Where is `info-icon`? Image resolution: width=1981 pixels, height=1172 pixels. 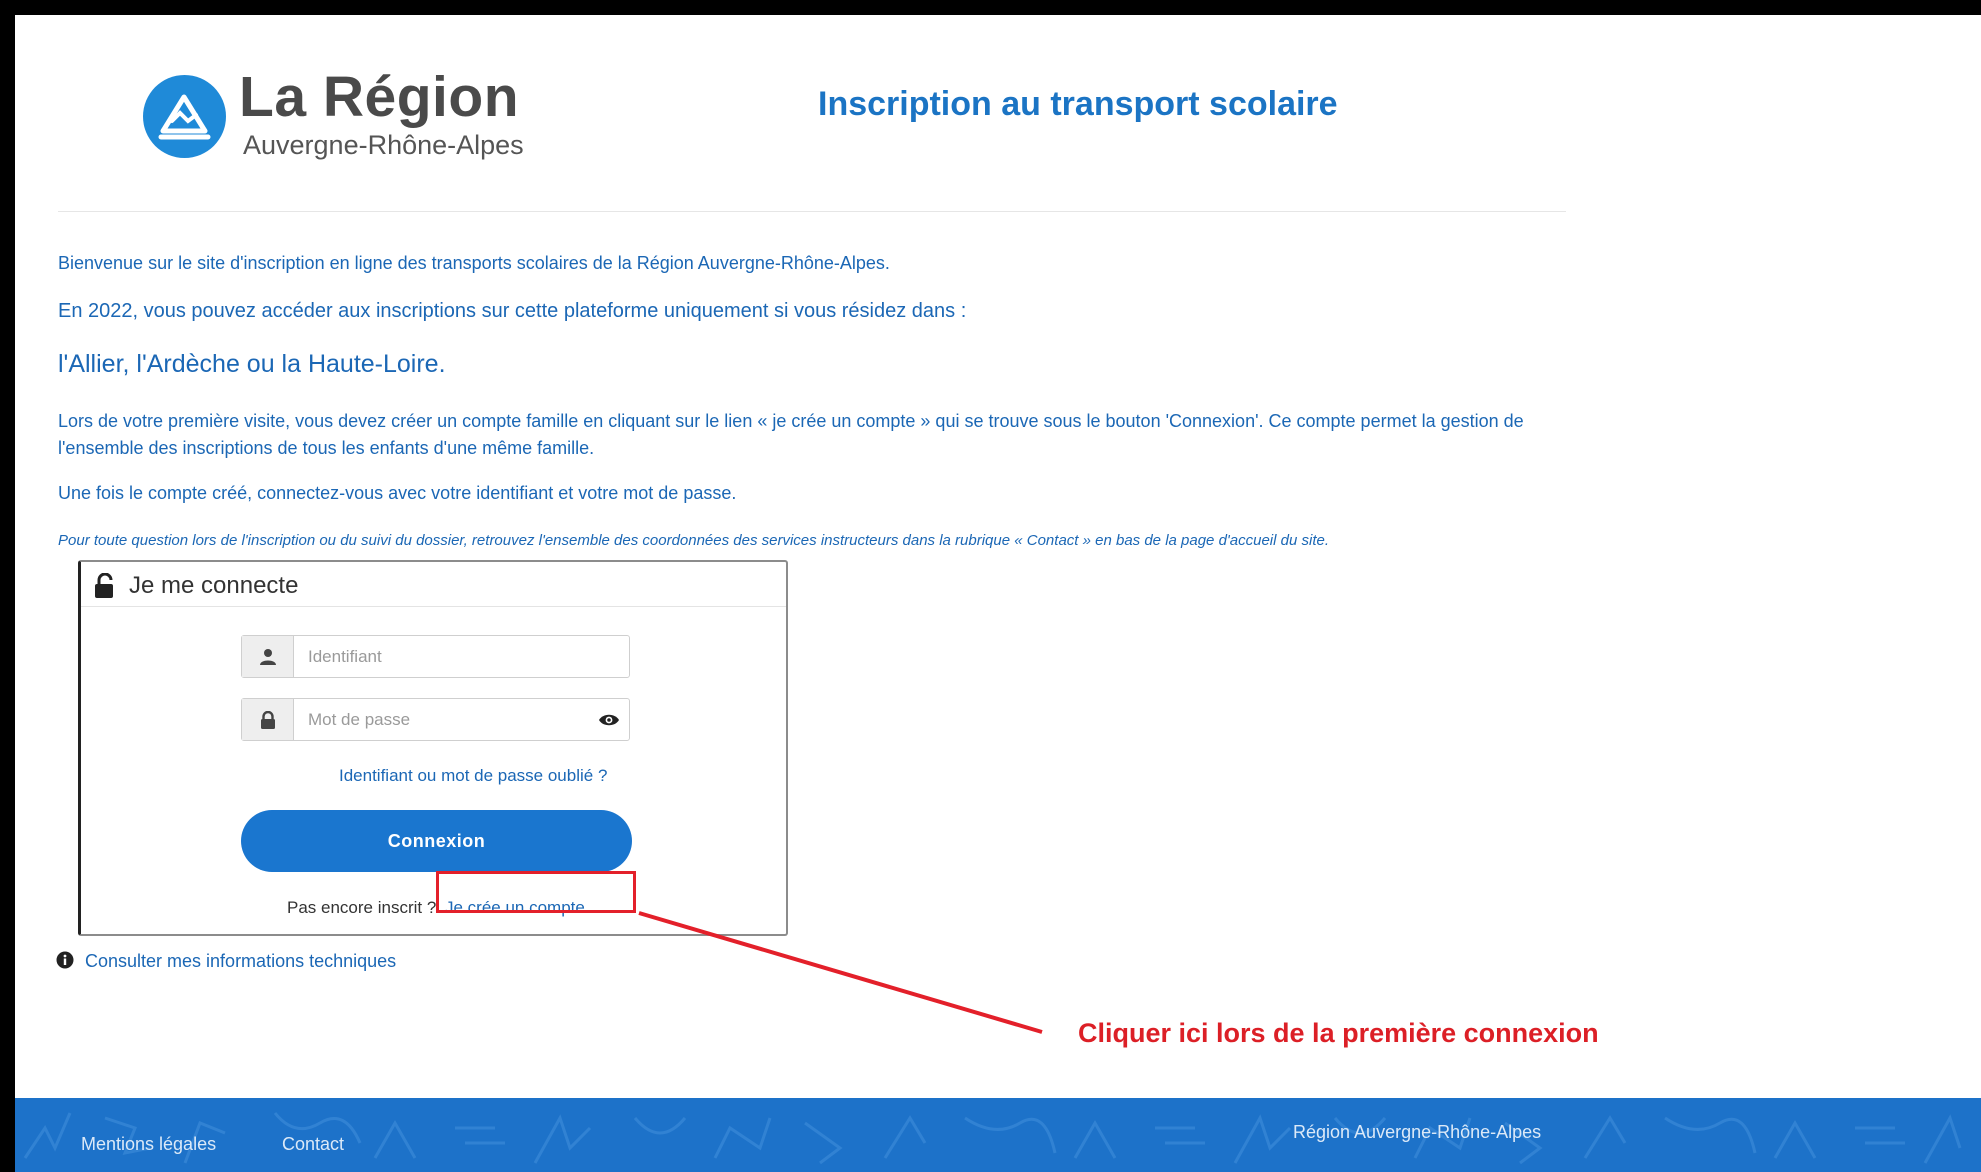 info-icon is located at coordinates (65, 962).